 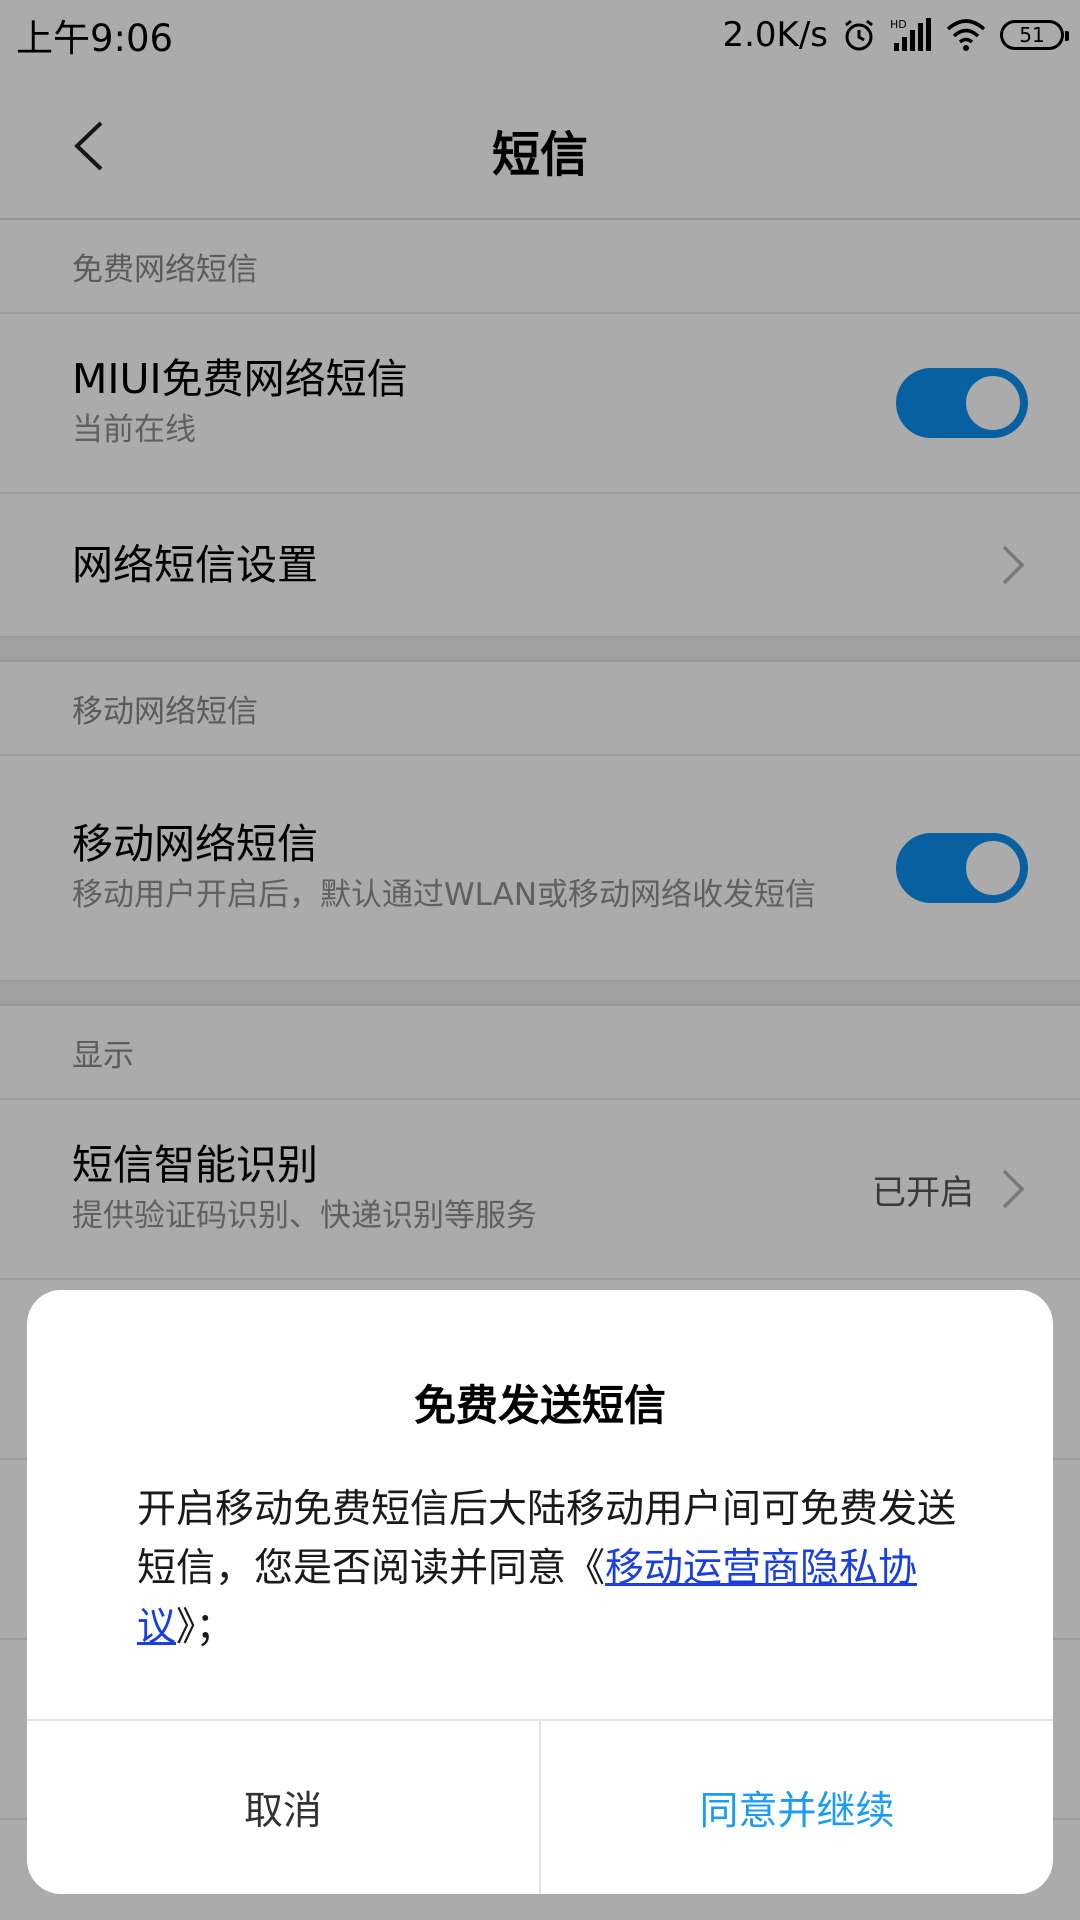 I want to click on agree-continue-button: 同意并继续, so click(x=797, y=1807).